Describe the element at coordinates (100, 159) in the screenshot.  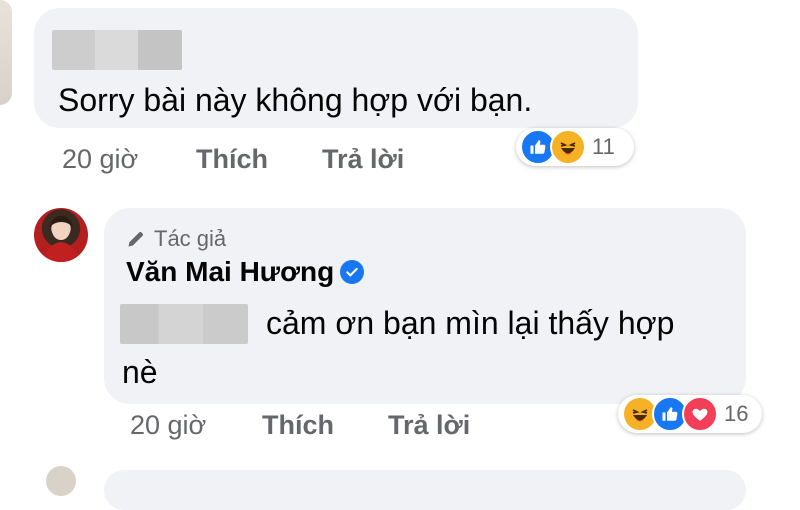
I see `comment-timestamp: 20 giờ` at that location.